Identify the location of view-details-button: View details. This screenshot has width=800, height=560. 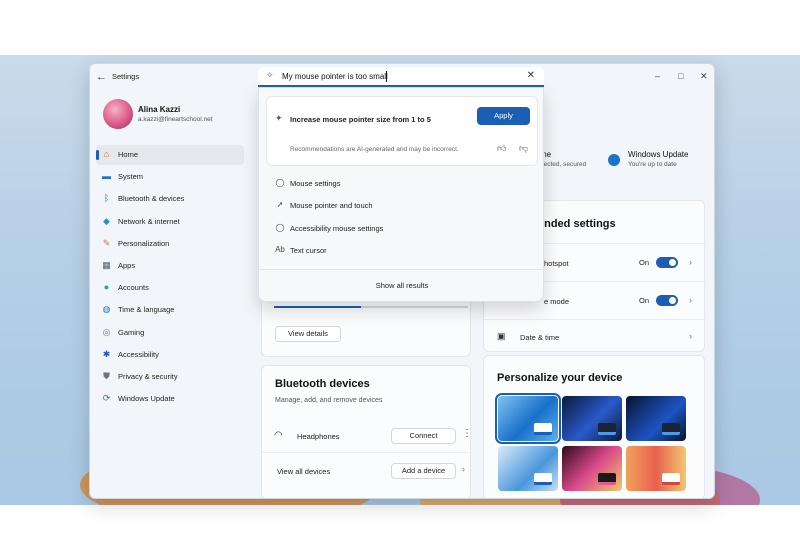
(308, 334).